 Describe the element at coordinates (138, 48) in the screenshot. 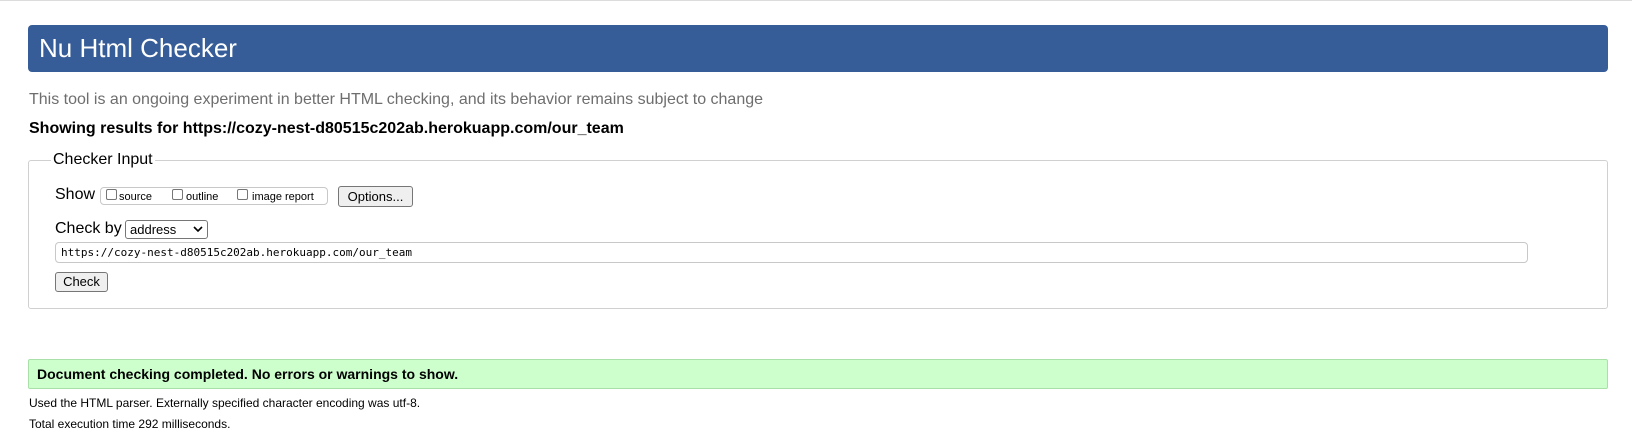

I see `app-title: Nu Html Checker` at that location.